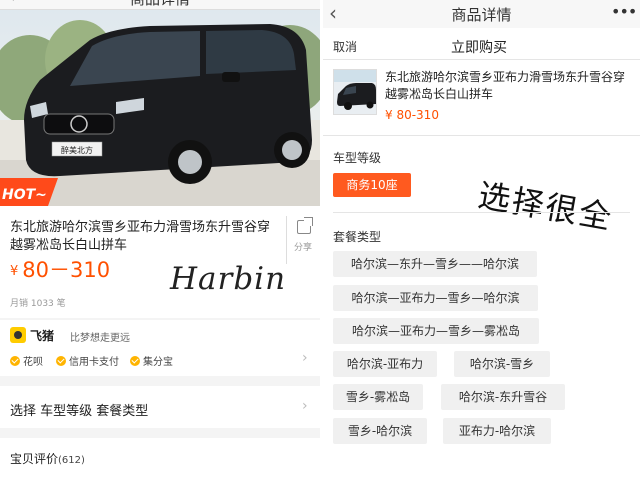 Image resolution: width=640 pixels, height=480 pixels. What do you see at coordinates (435, 264) in the screenshot?
I see `package-option: 哈尔滨—东升—雪乡——哈尔滨` at bounding box center [435, 264].